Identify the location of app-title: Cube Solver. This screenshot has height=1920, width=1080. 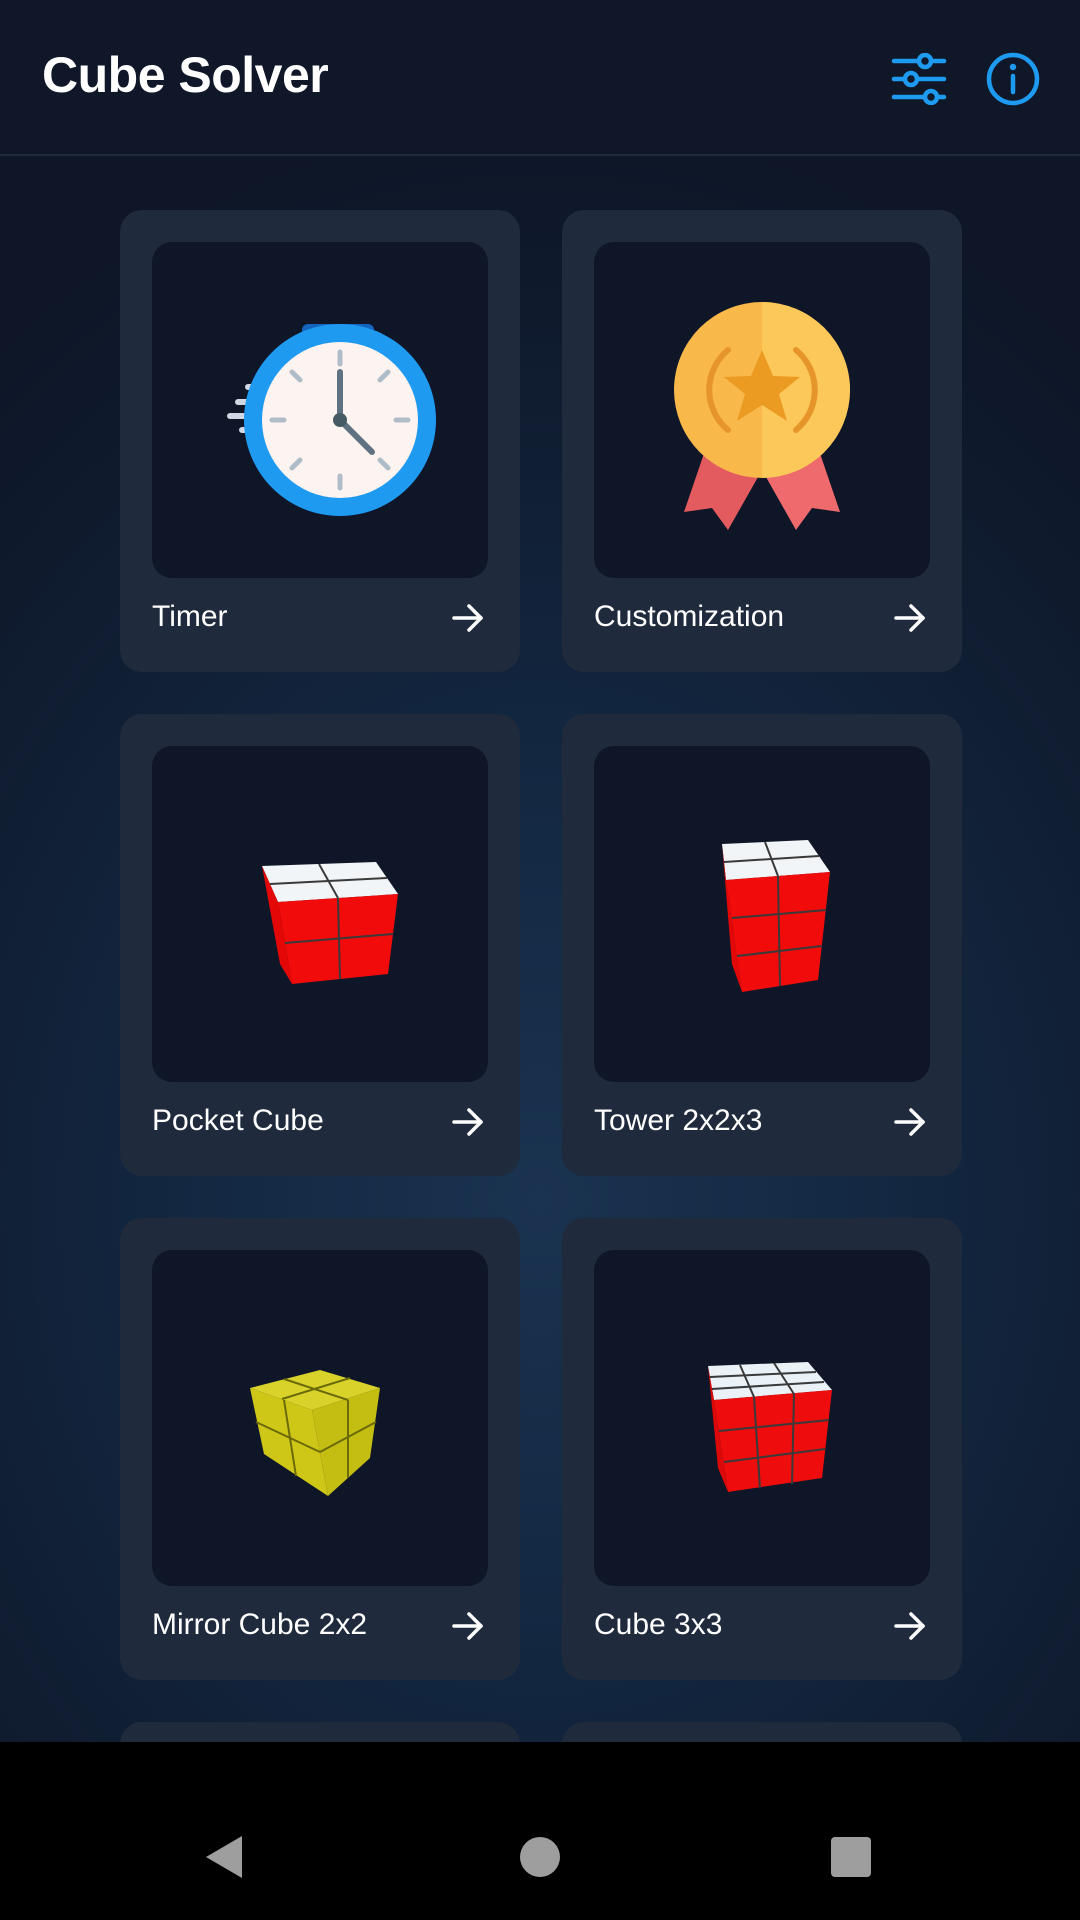
(185, 75).